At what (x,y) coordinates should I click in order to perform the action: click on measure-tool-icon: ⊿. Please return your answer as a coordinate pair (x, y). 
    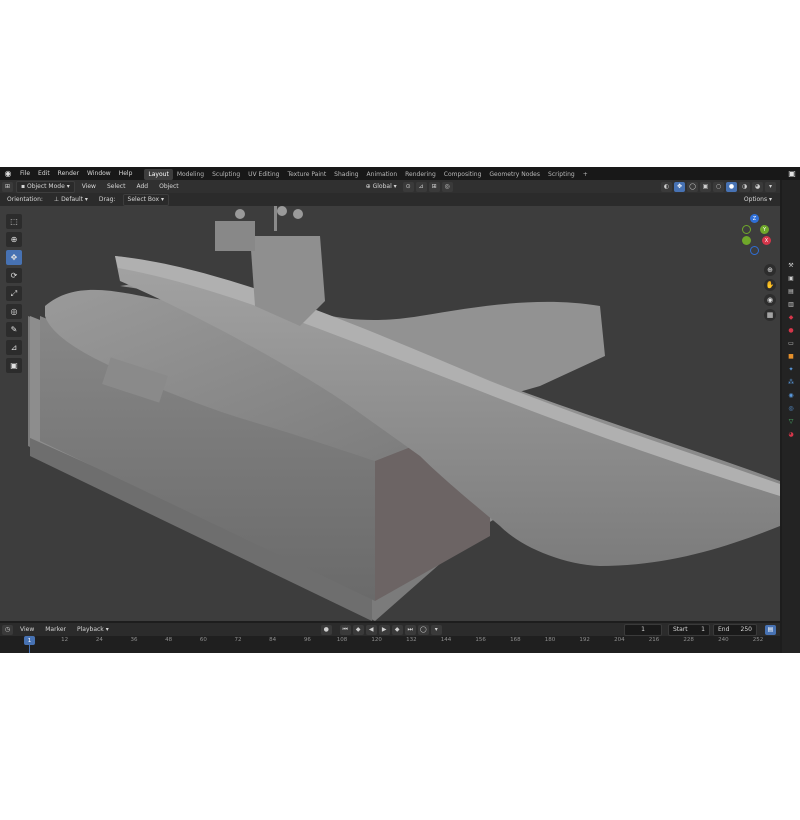
    Looking at the image, I should click on (14, 347).